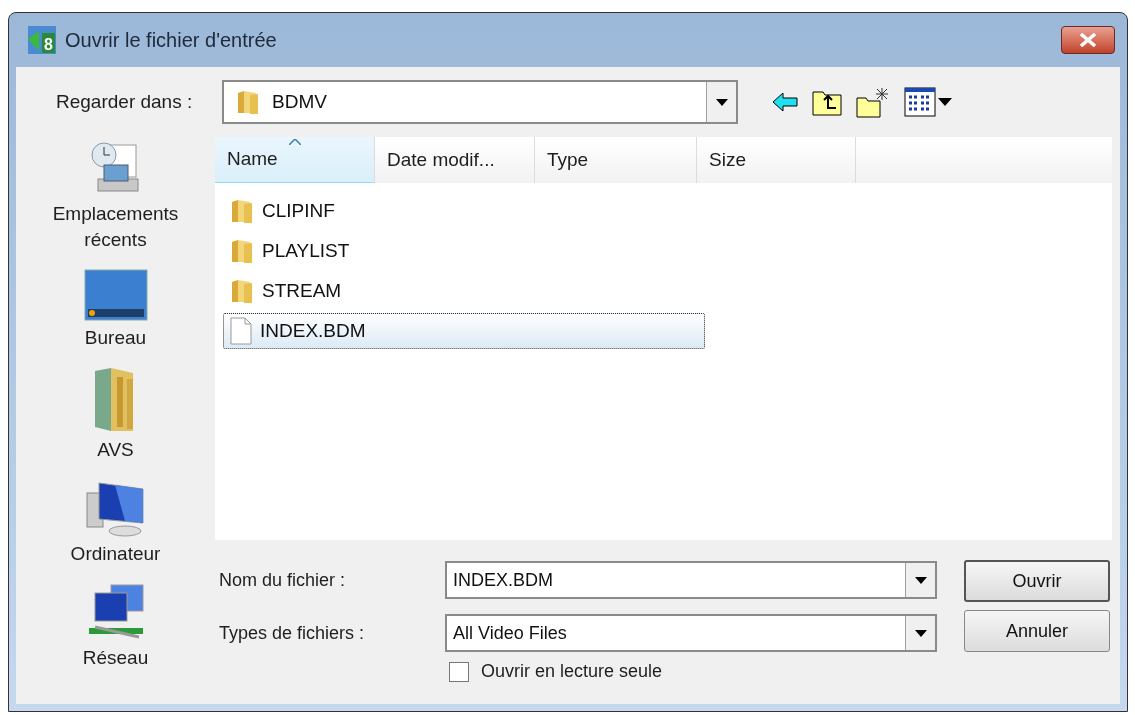 This screenshot has height=715, width=1135. What do you see at coordinates (873, 102) in the screenshot?
I see `new-folder-icon` at bounding box center [873, 102].